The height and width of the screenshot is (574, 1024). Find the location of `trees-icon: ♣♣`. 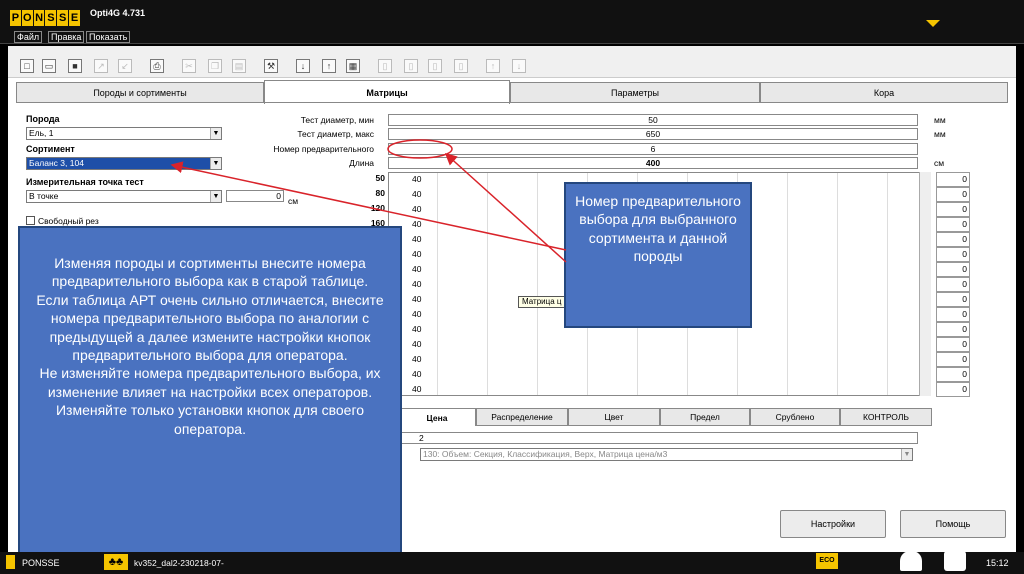

trees-icon: ♣♣ is located at coordinates (116, 562).